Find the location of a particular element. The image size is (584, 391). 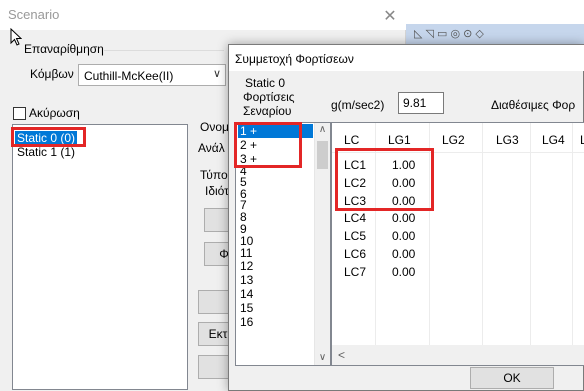

scroll-down-icon: ∨ is located at coordinates (322, 357).